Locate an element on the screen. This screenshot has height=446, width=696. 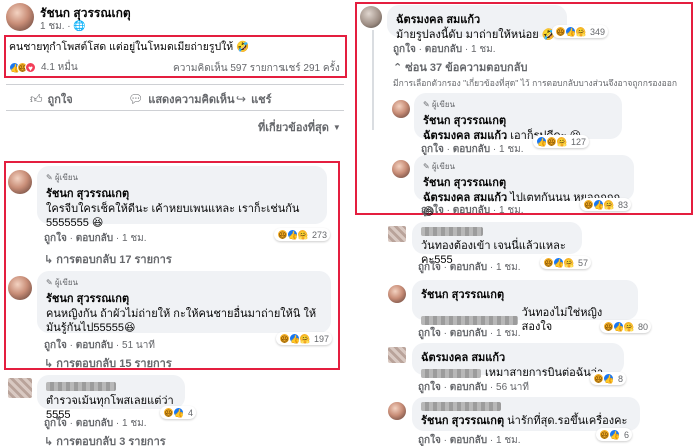
comment-reaction-badge: 😆 👍 4 is located at coordinates (178, 412).